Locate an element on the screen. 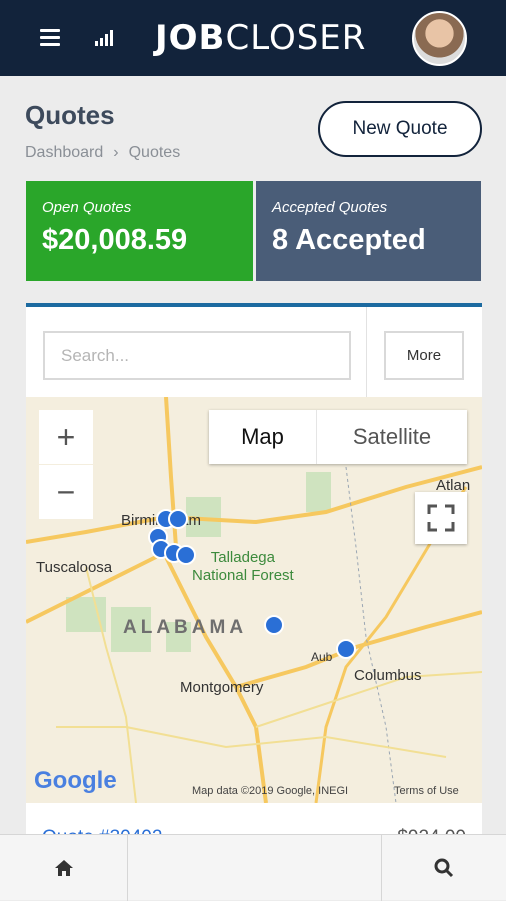  accepted-quotes-value: 8 Accepted is located at coordinates (349, 240).